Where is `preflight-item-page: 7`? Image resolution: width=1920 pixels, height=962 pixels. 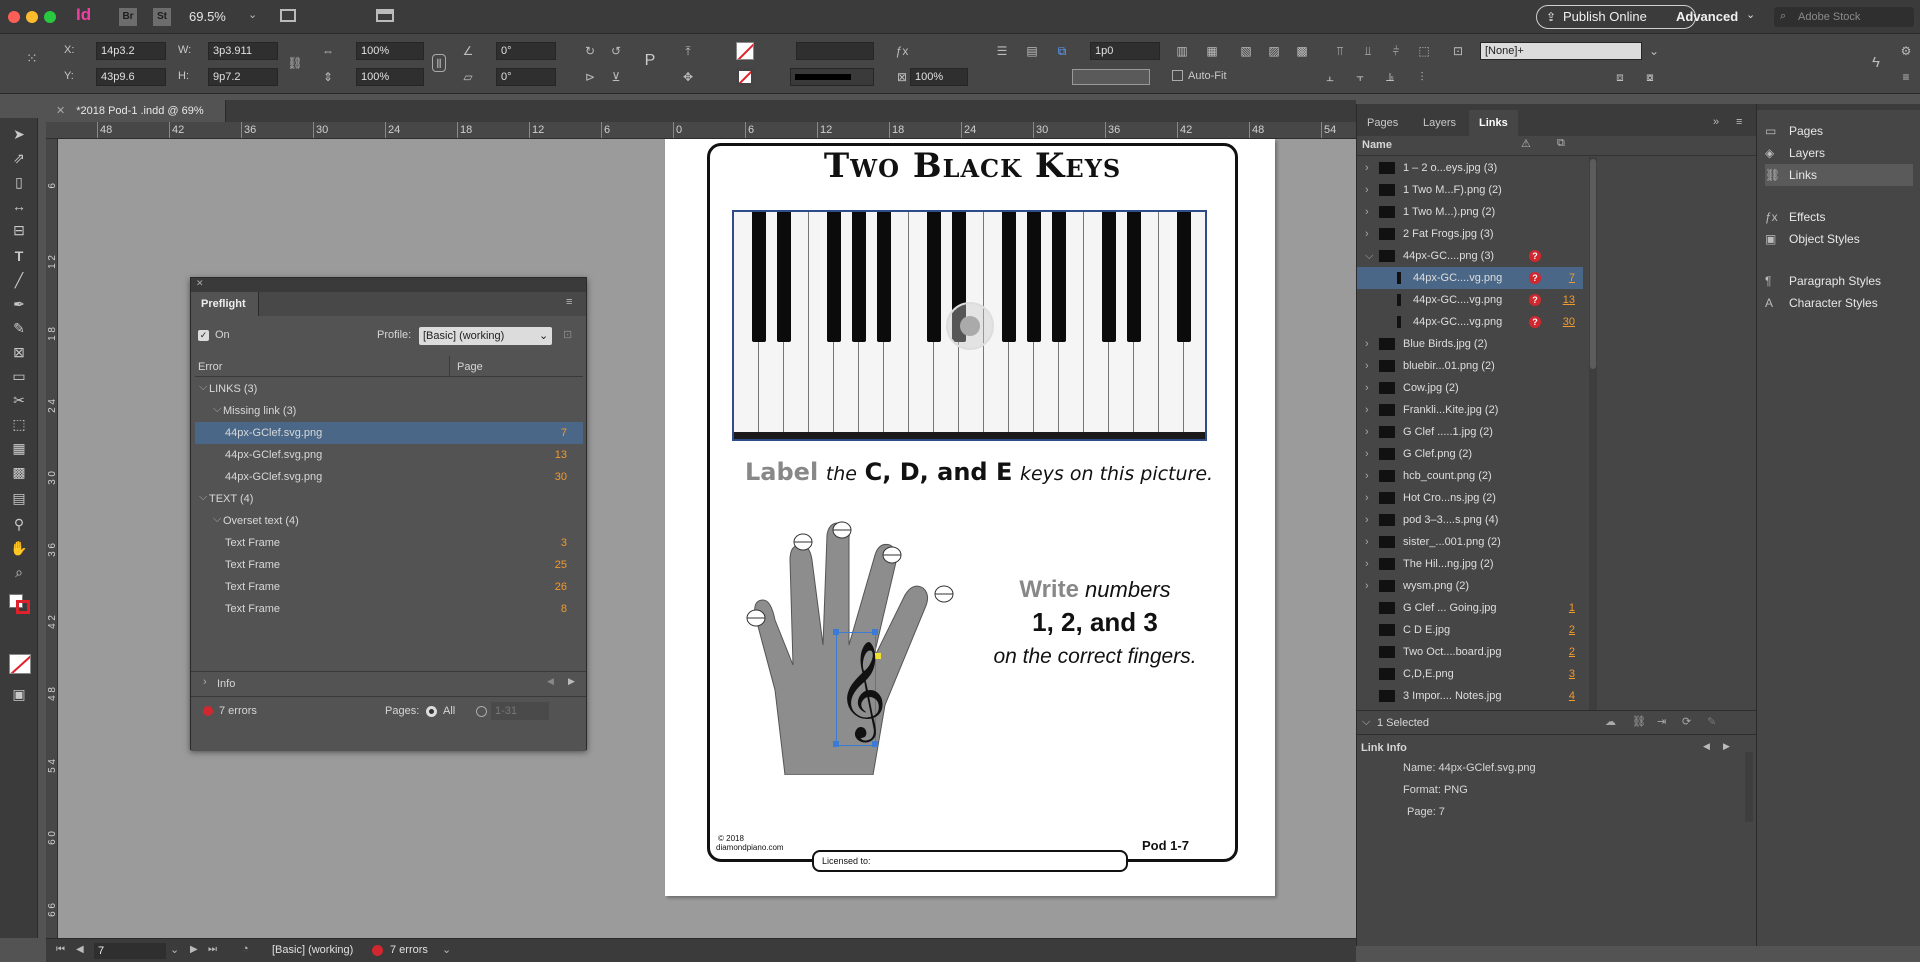
preflight-item-page: 7 is located at coordinates (564, 433).